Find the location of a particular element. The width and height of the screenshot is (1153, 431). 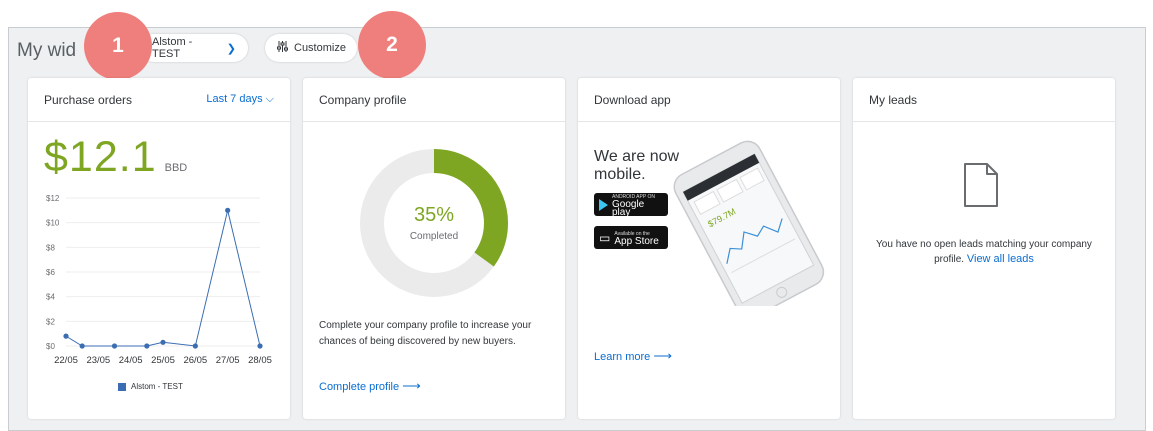

customize-button: Customize is located at coordinates (311, 48).